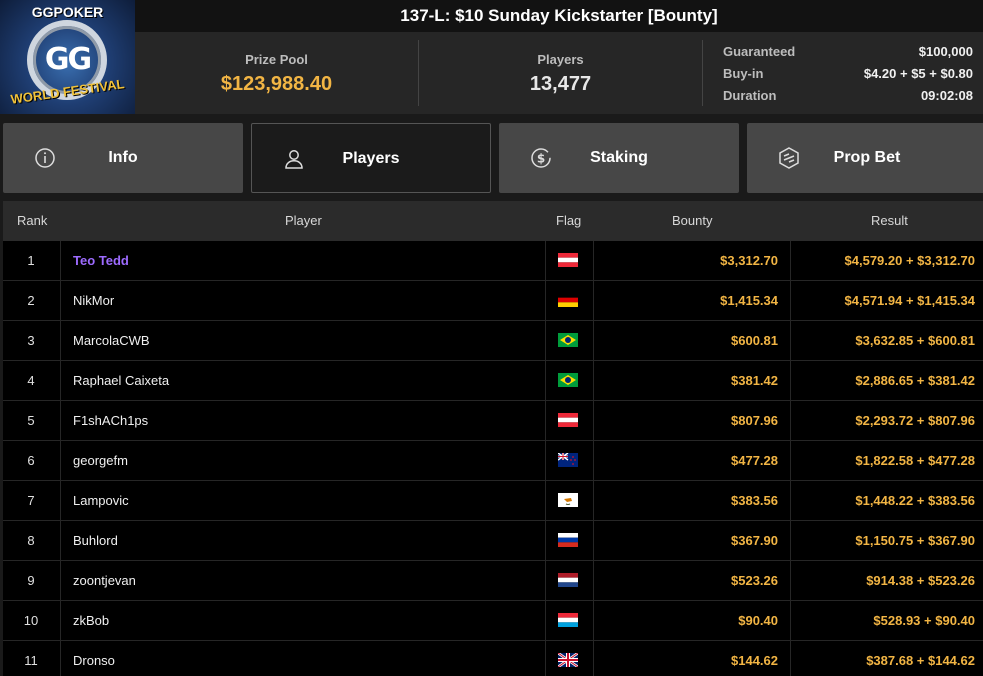 The height and width of the screenshot is (676, 983). I want to click on stat-divider, so click(702, 73).